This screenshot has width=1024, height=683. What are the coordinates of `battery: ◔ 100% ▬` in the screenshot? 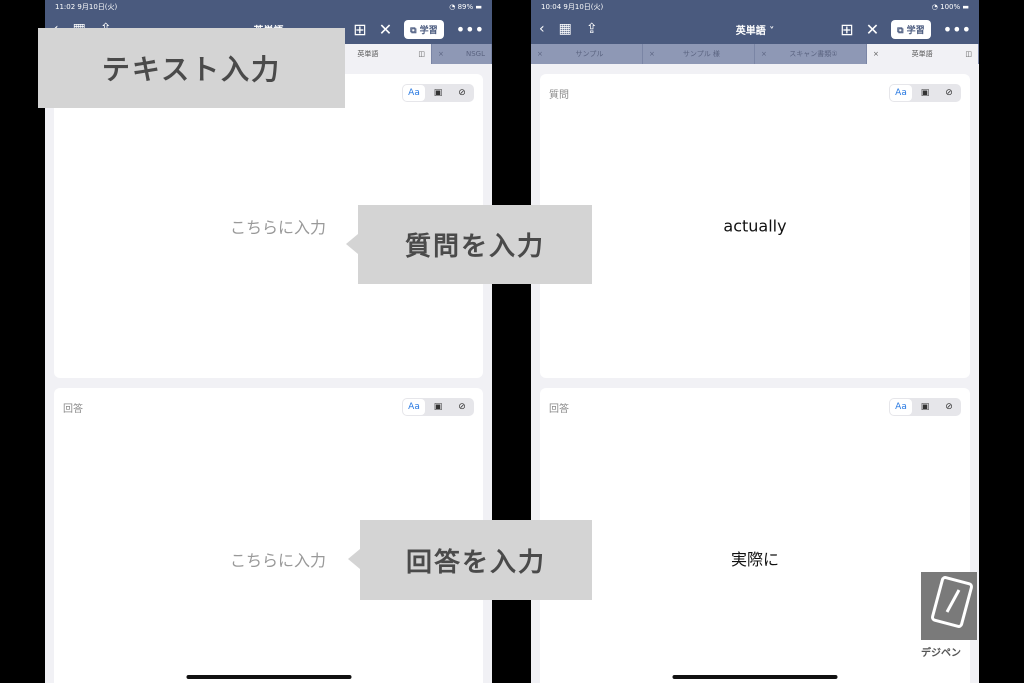 It's located at (950, 7).